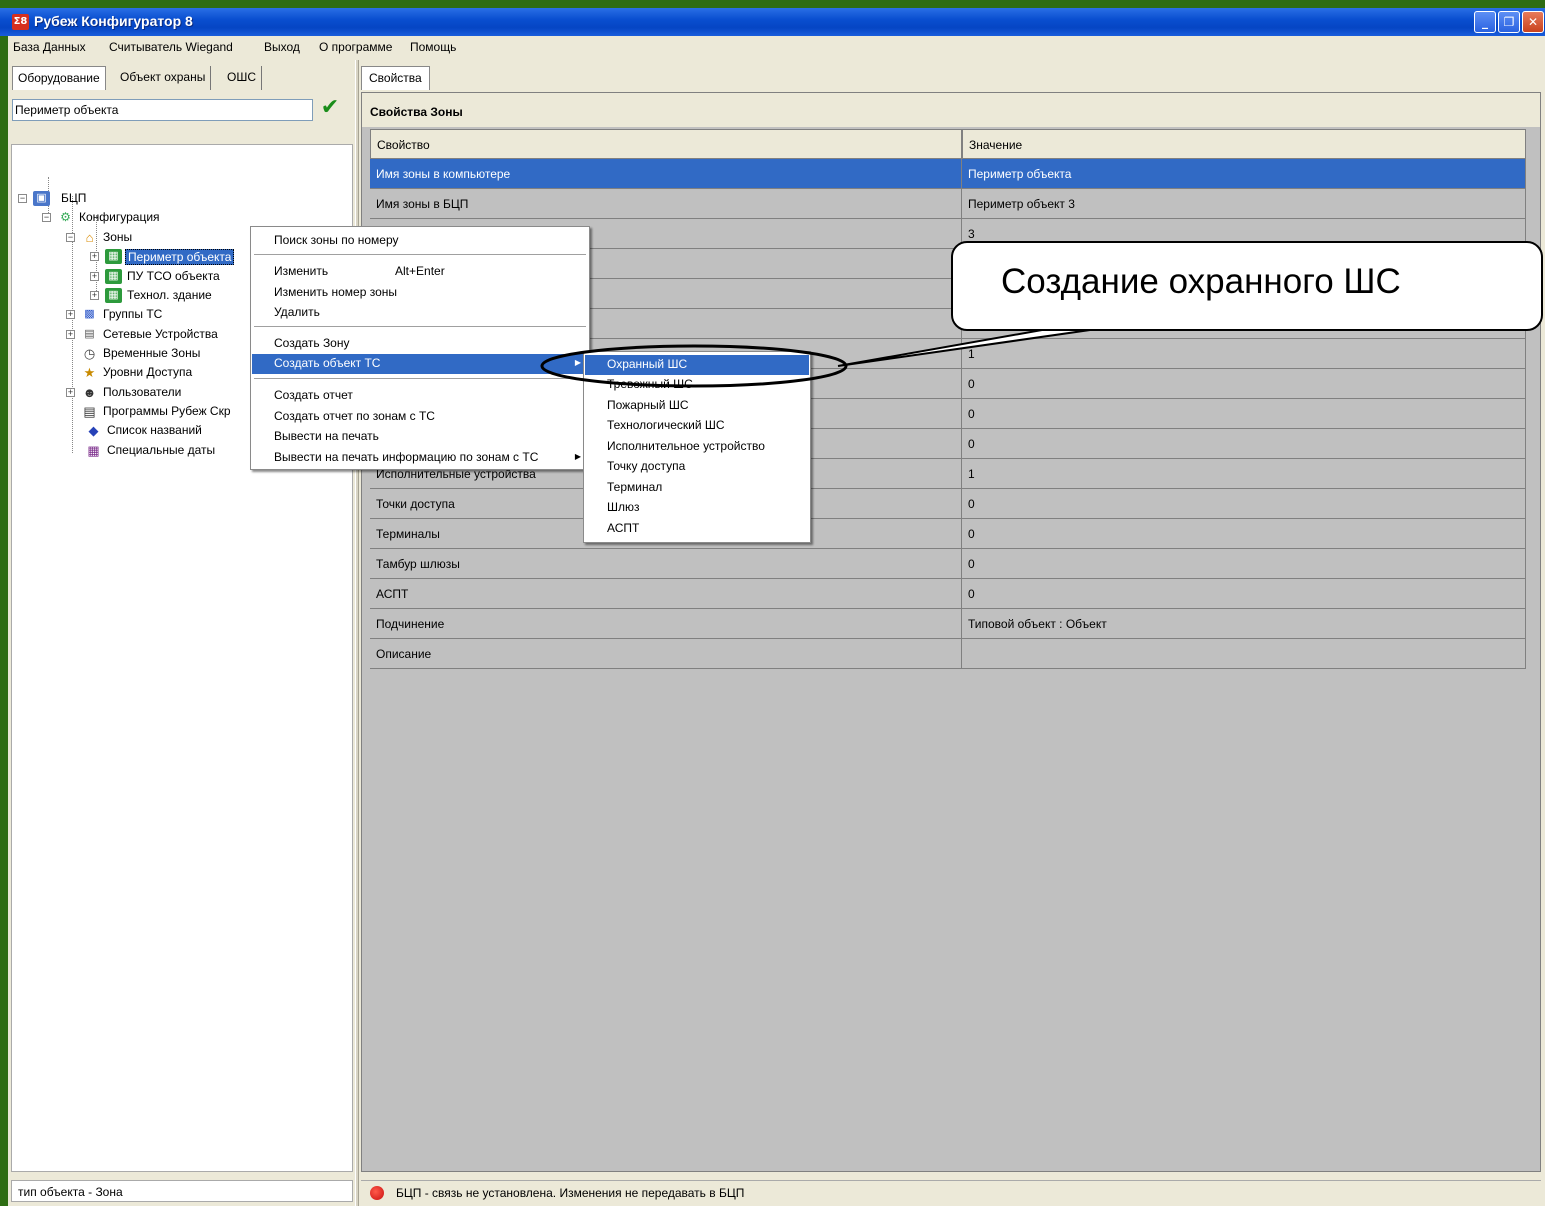  What do you see at coordinates (1244, 654) in the screenshot?
I see `property-value` at bounding box center [1244, 654].